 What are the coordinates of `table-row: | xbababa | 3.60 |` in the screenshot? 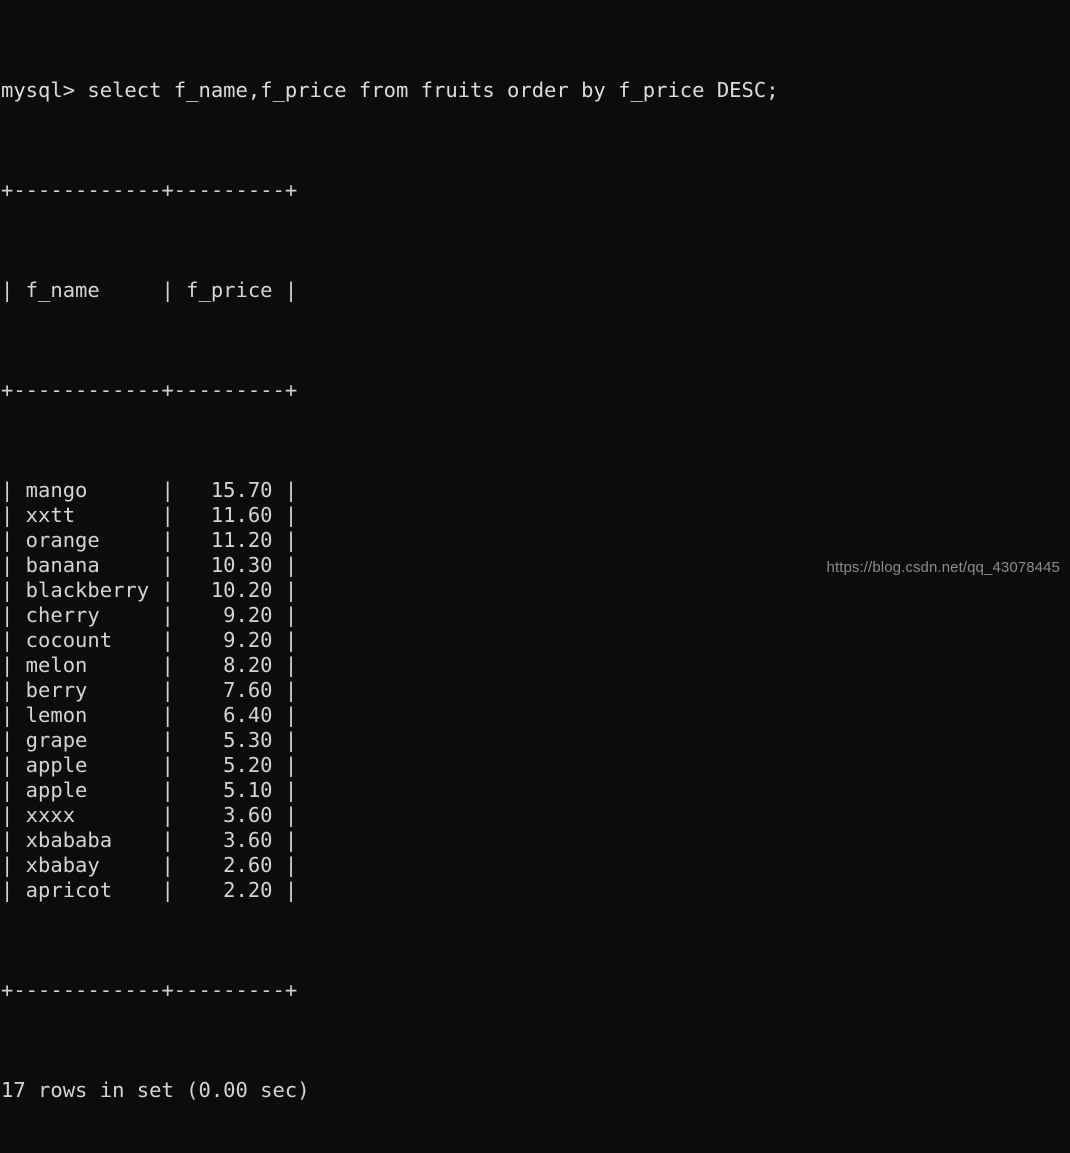 It's located at (149, 840).